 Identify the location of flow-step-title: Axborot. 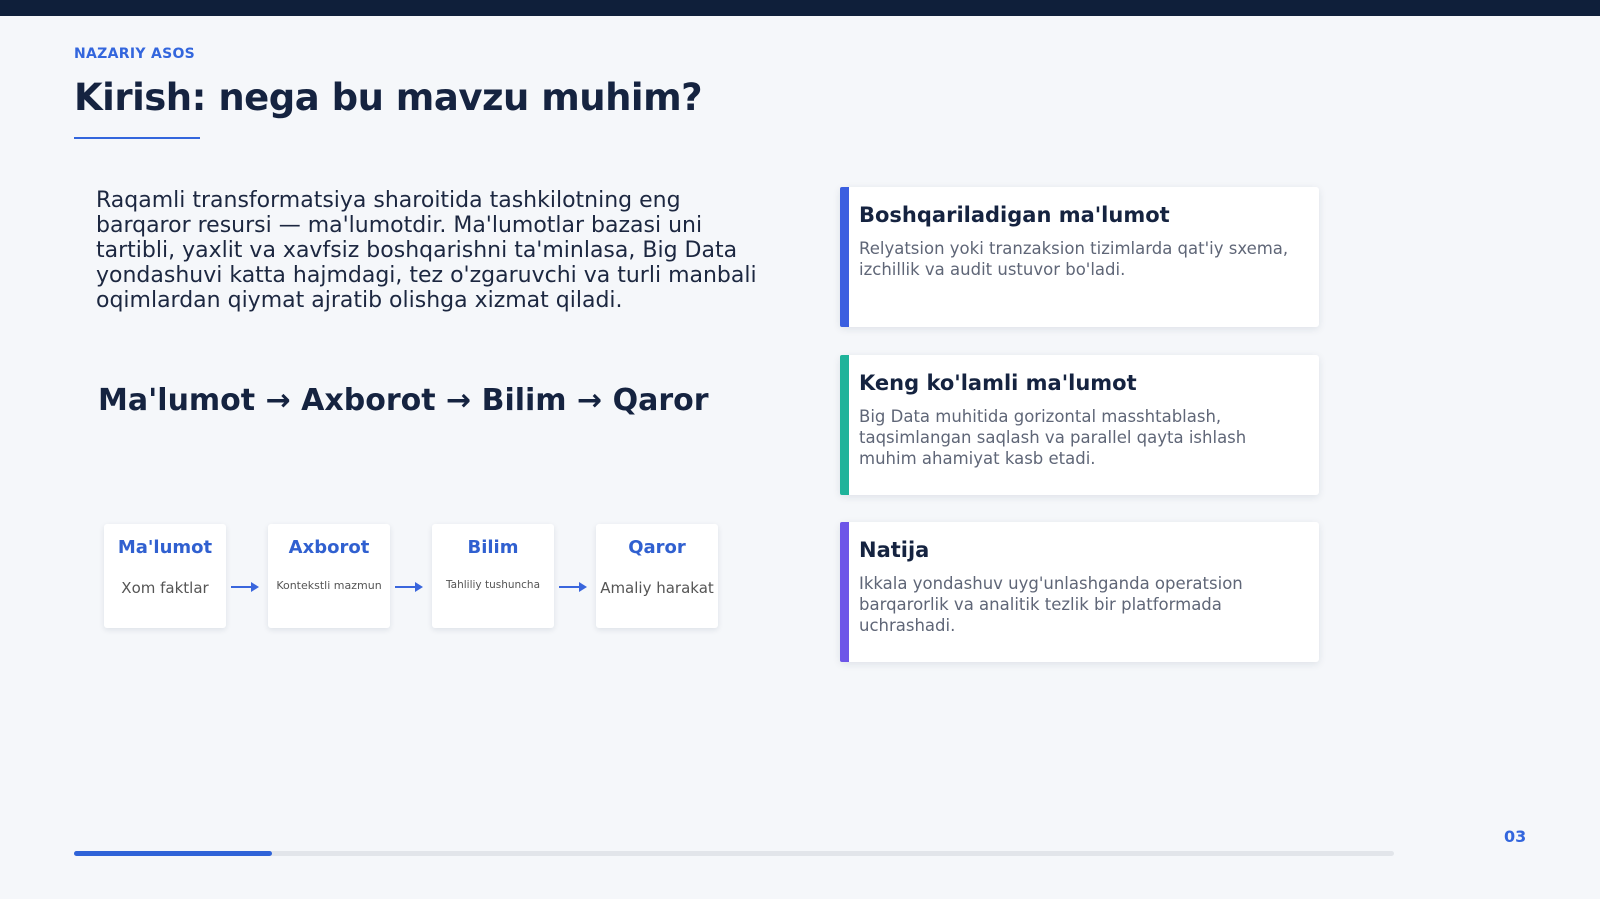
(329, 547).